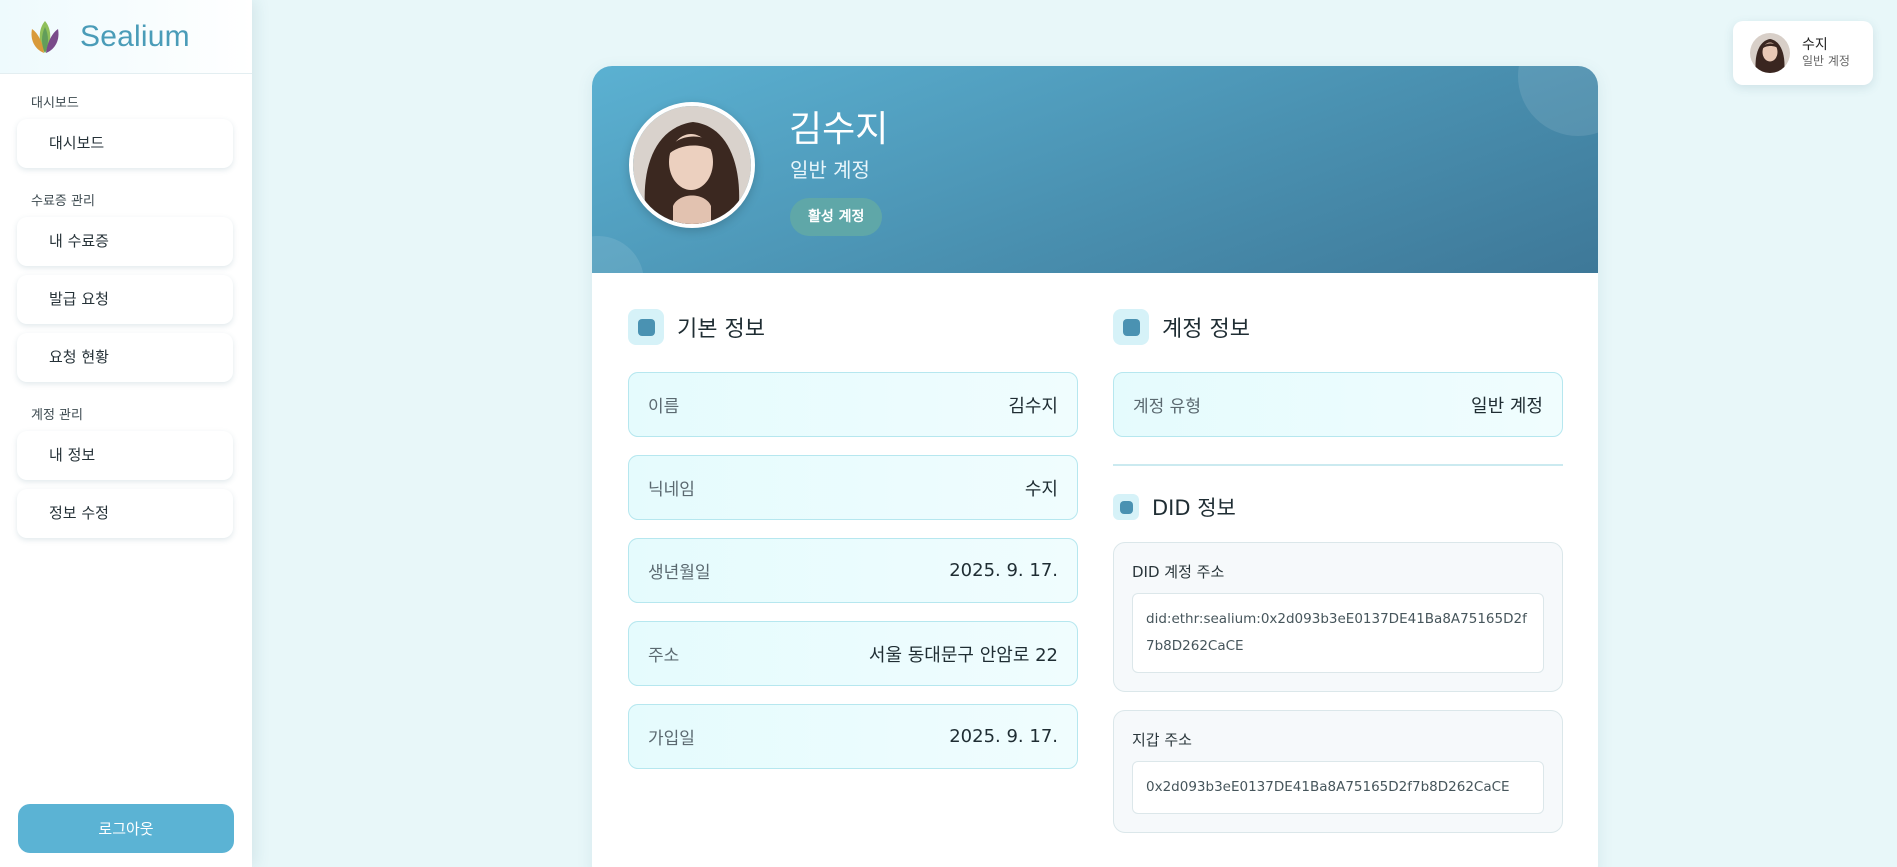 The height and width of the screenshot is (867, 1897). I want to click on user-role: 일반 계정, so click(1826, 61).